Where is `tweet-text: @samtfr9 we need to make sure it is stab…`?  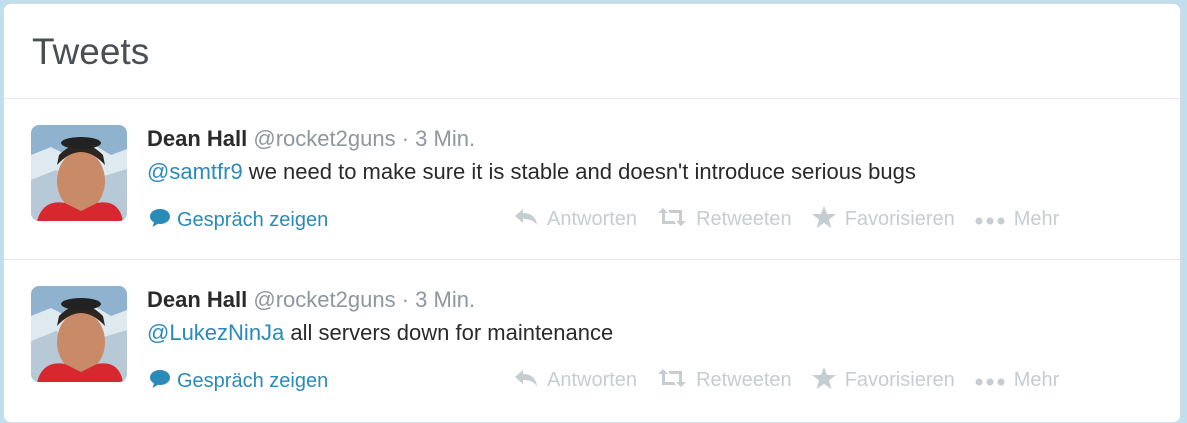 tweet-text: @samtfr9 we need to make sure it is stab… is located at coordinates (531, 172).